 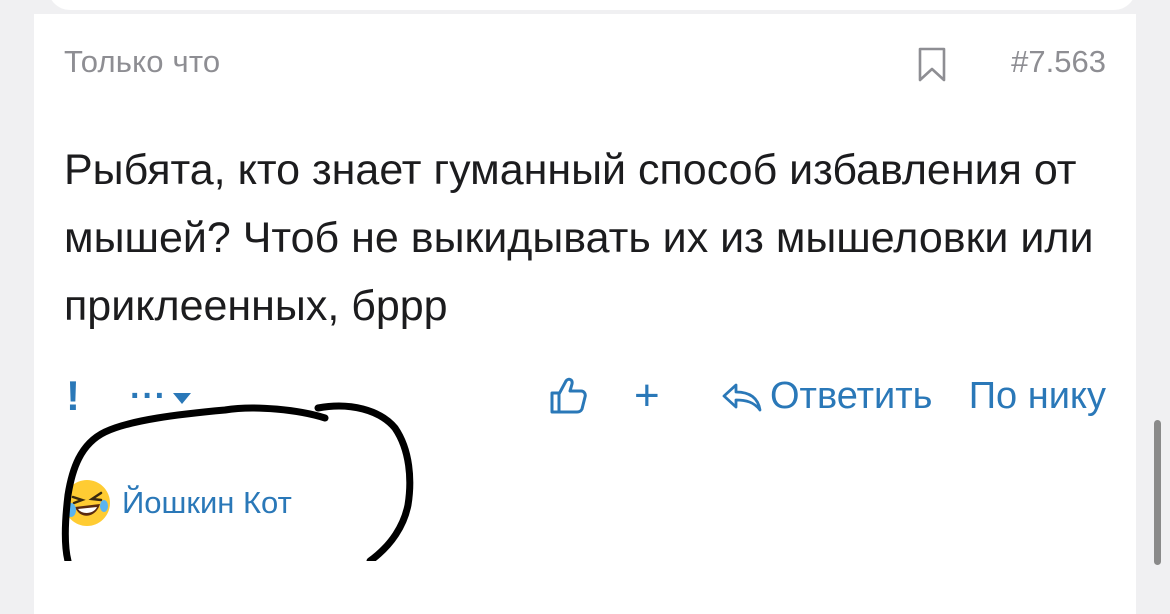 What do you see at coordinates (73, 396) in the screenshot?
I see `report-button: !` at bounding box center [73, 396].